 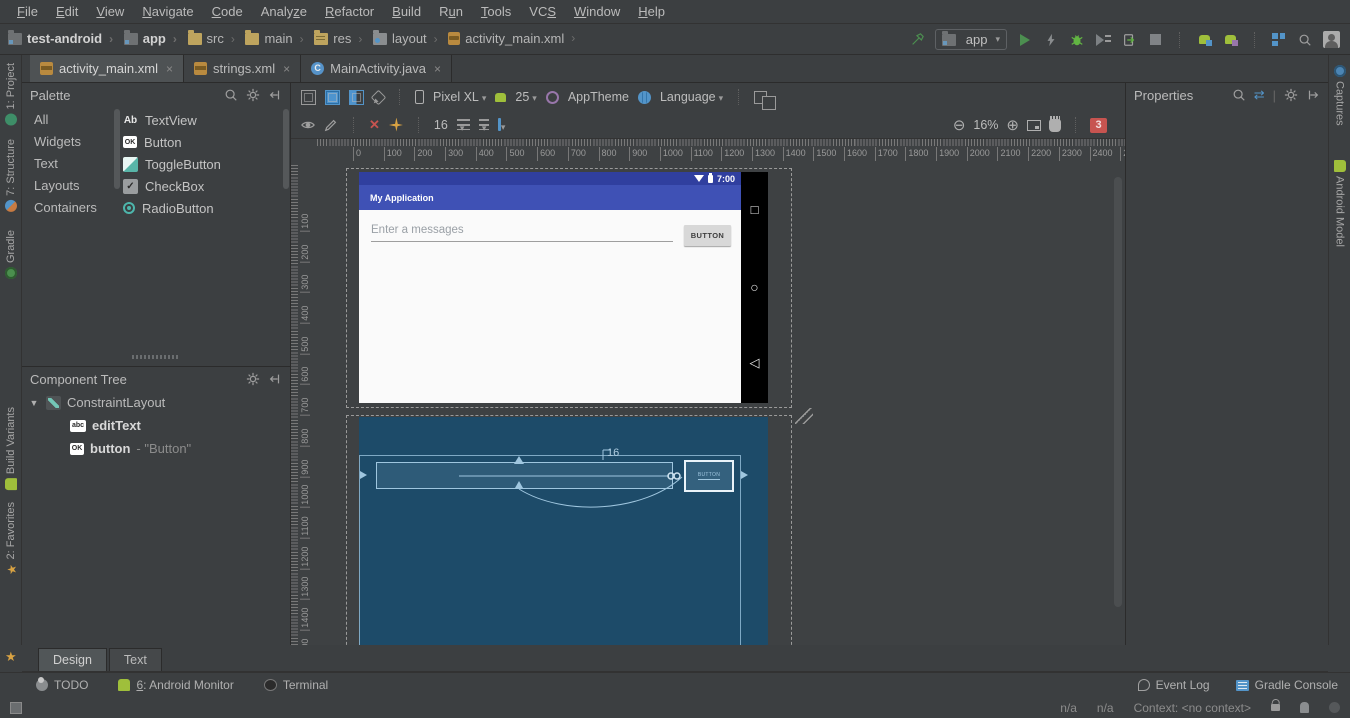 I want to click on splitter-handle, so click(x=155, y=357).